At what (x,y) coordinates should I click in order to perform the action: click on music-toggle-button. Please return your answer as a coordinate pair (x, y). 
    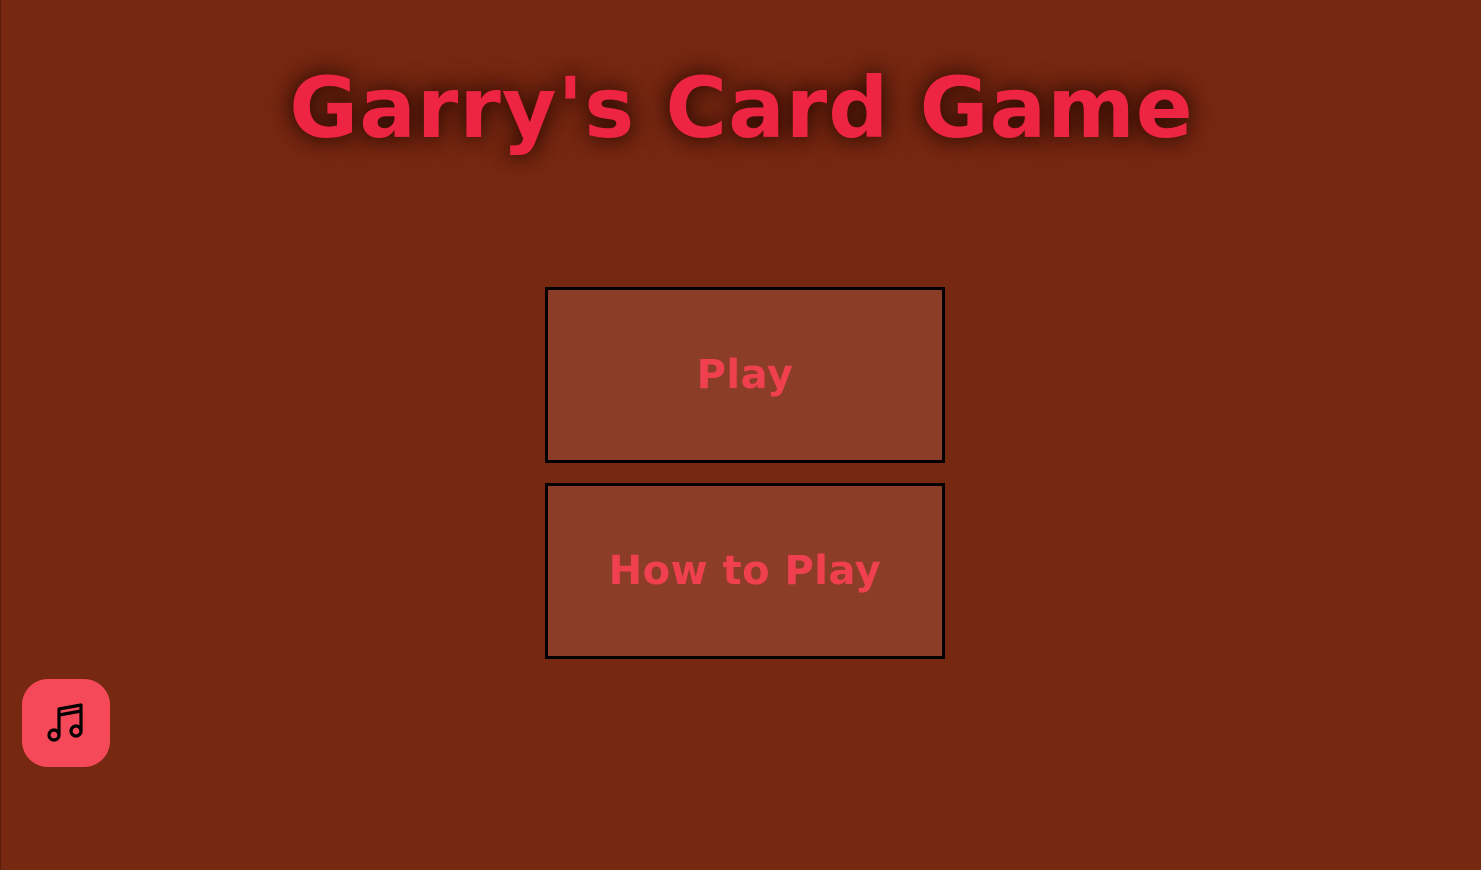
    Looking at the image, I should click on (66, 723).